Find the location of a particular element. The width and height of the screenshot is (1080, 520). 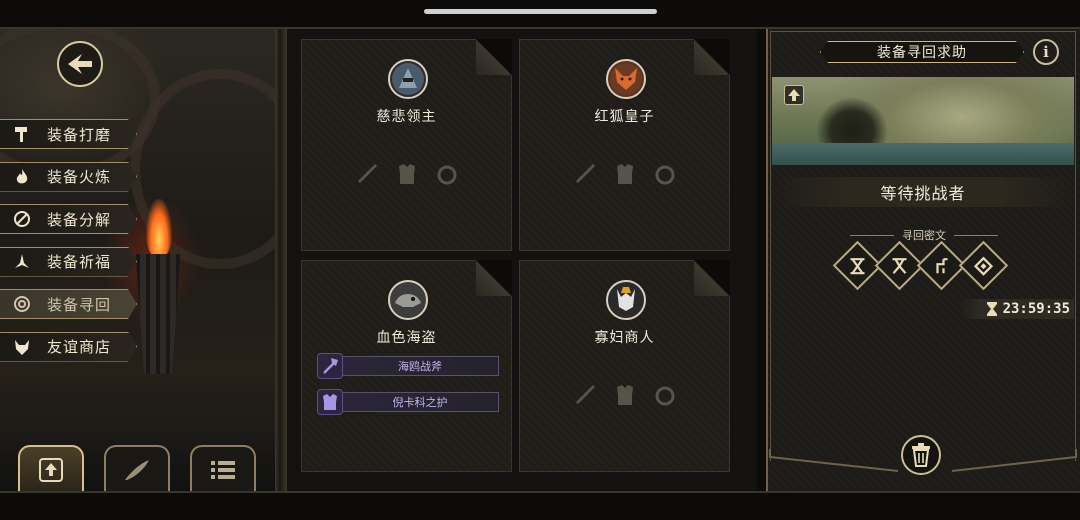

recovered-items: 海鸥战斧 倪卡科之护 is located at coordinates (408, 390).